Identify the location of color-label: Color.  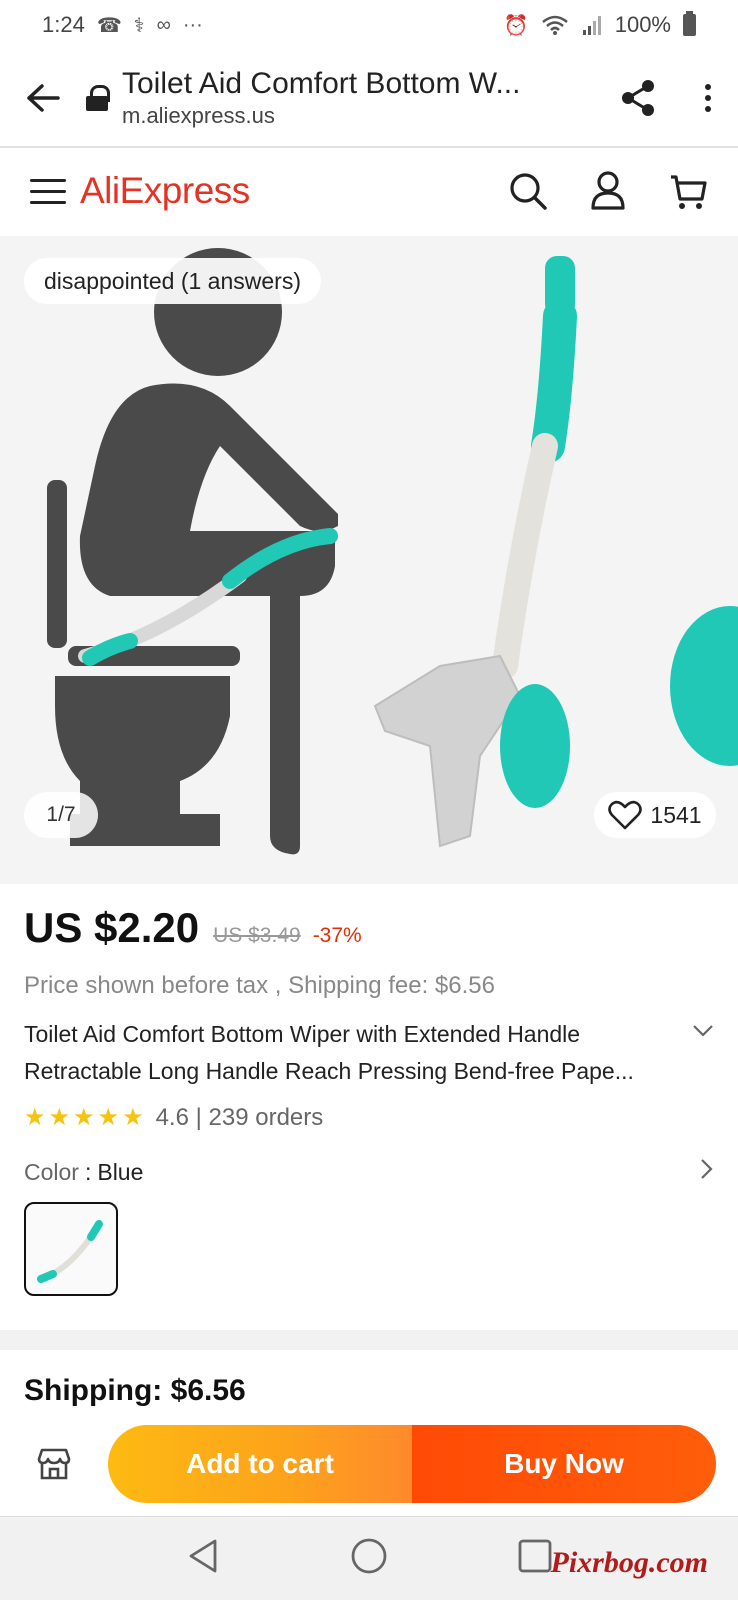
(51, 1171).